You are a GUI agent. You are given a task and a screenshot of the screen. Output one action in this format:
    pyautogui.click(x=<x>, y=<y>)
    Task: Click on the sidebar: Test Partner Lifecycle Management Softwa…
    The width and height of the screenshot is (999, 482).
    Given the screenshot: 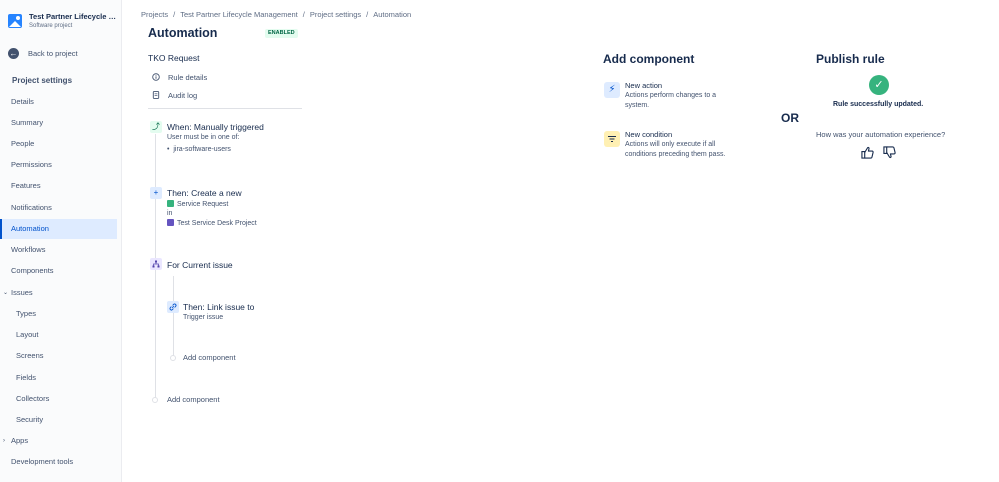 What is the action you would take?
    pyautogui.click(x=61, y=241)
    